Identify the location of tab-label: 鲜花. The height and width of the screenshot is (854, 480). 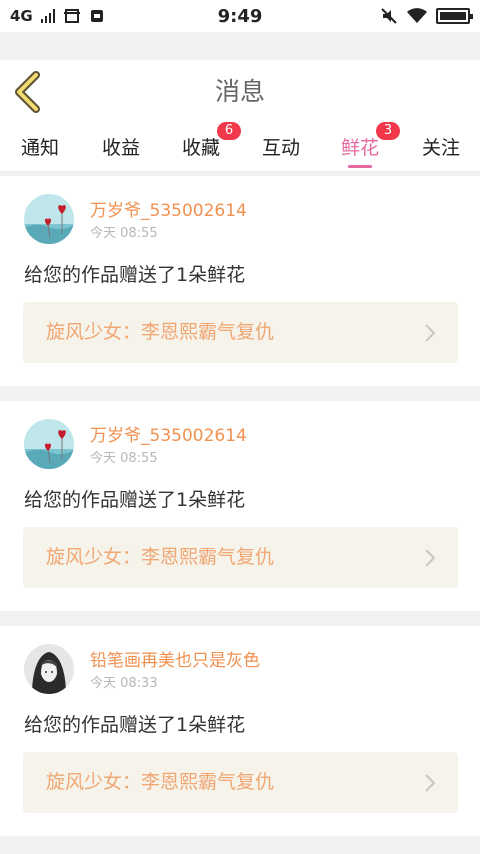
(359, 148).